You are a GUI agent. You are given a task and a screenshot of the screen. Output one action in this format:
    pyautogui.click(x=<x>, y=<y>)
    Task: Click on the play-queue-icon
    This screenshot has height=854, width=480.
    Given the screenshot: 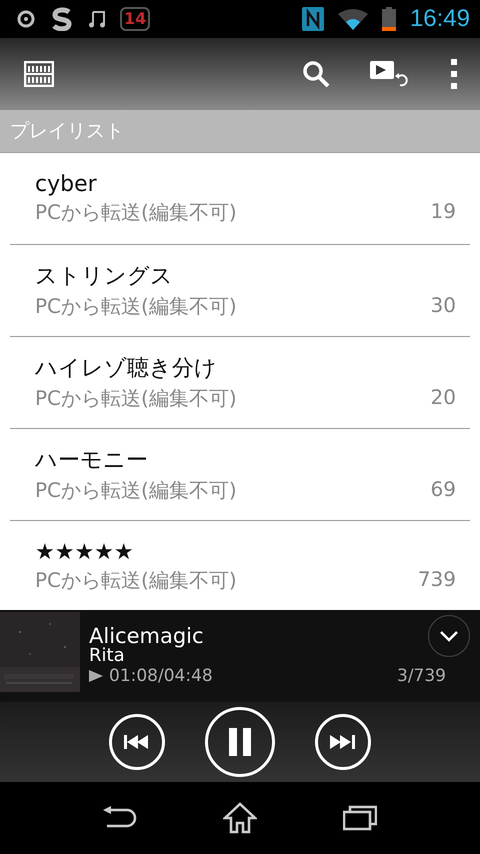 What is the action you would take?
    pyautogui.click(x=390, y=74)
    